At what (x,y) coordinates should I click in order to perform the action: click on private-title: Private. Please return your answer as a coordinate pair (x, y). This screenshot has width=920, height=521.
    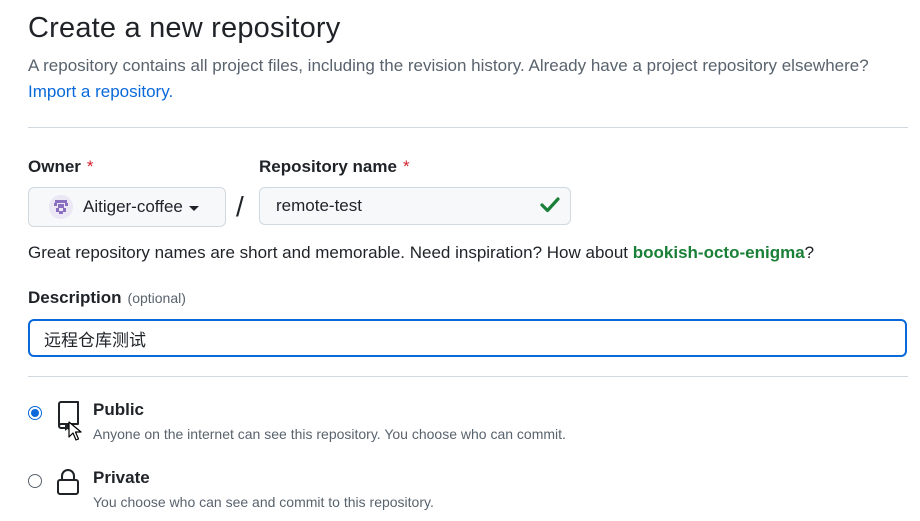
    Looking at the image, I should click on (121, 477).